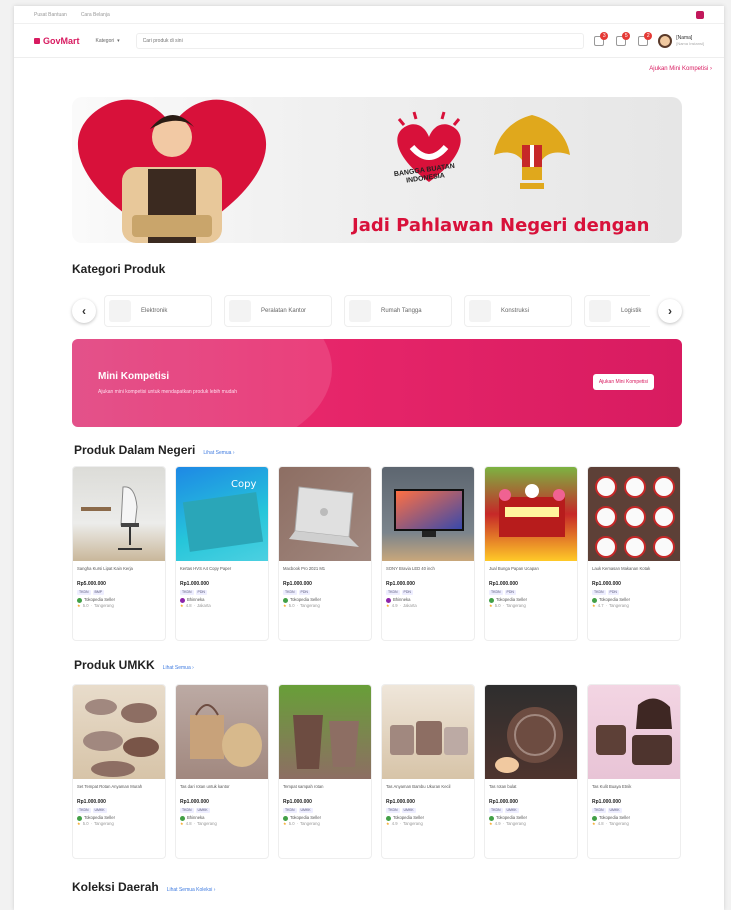  I want to click on product-name: Set Tempat Rotan Anyaman Murah, so click(110, 786).